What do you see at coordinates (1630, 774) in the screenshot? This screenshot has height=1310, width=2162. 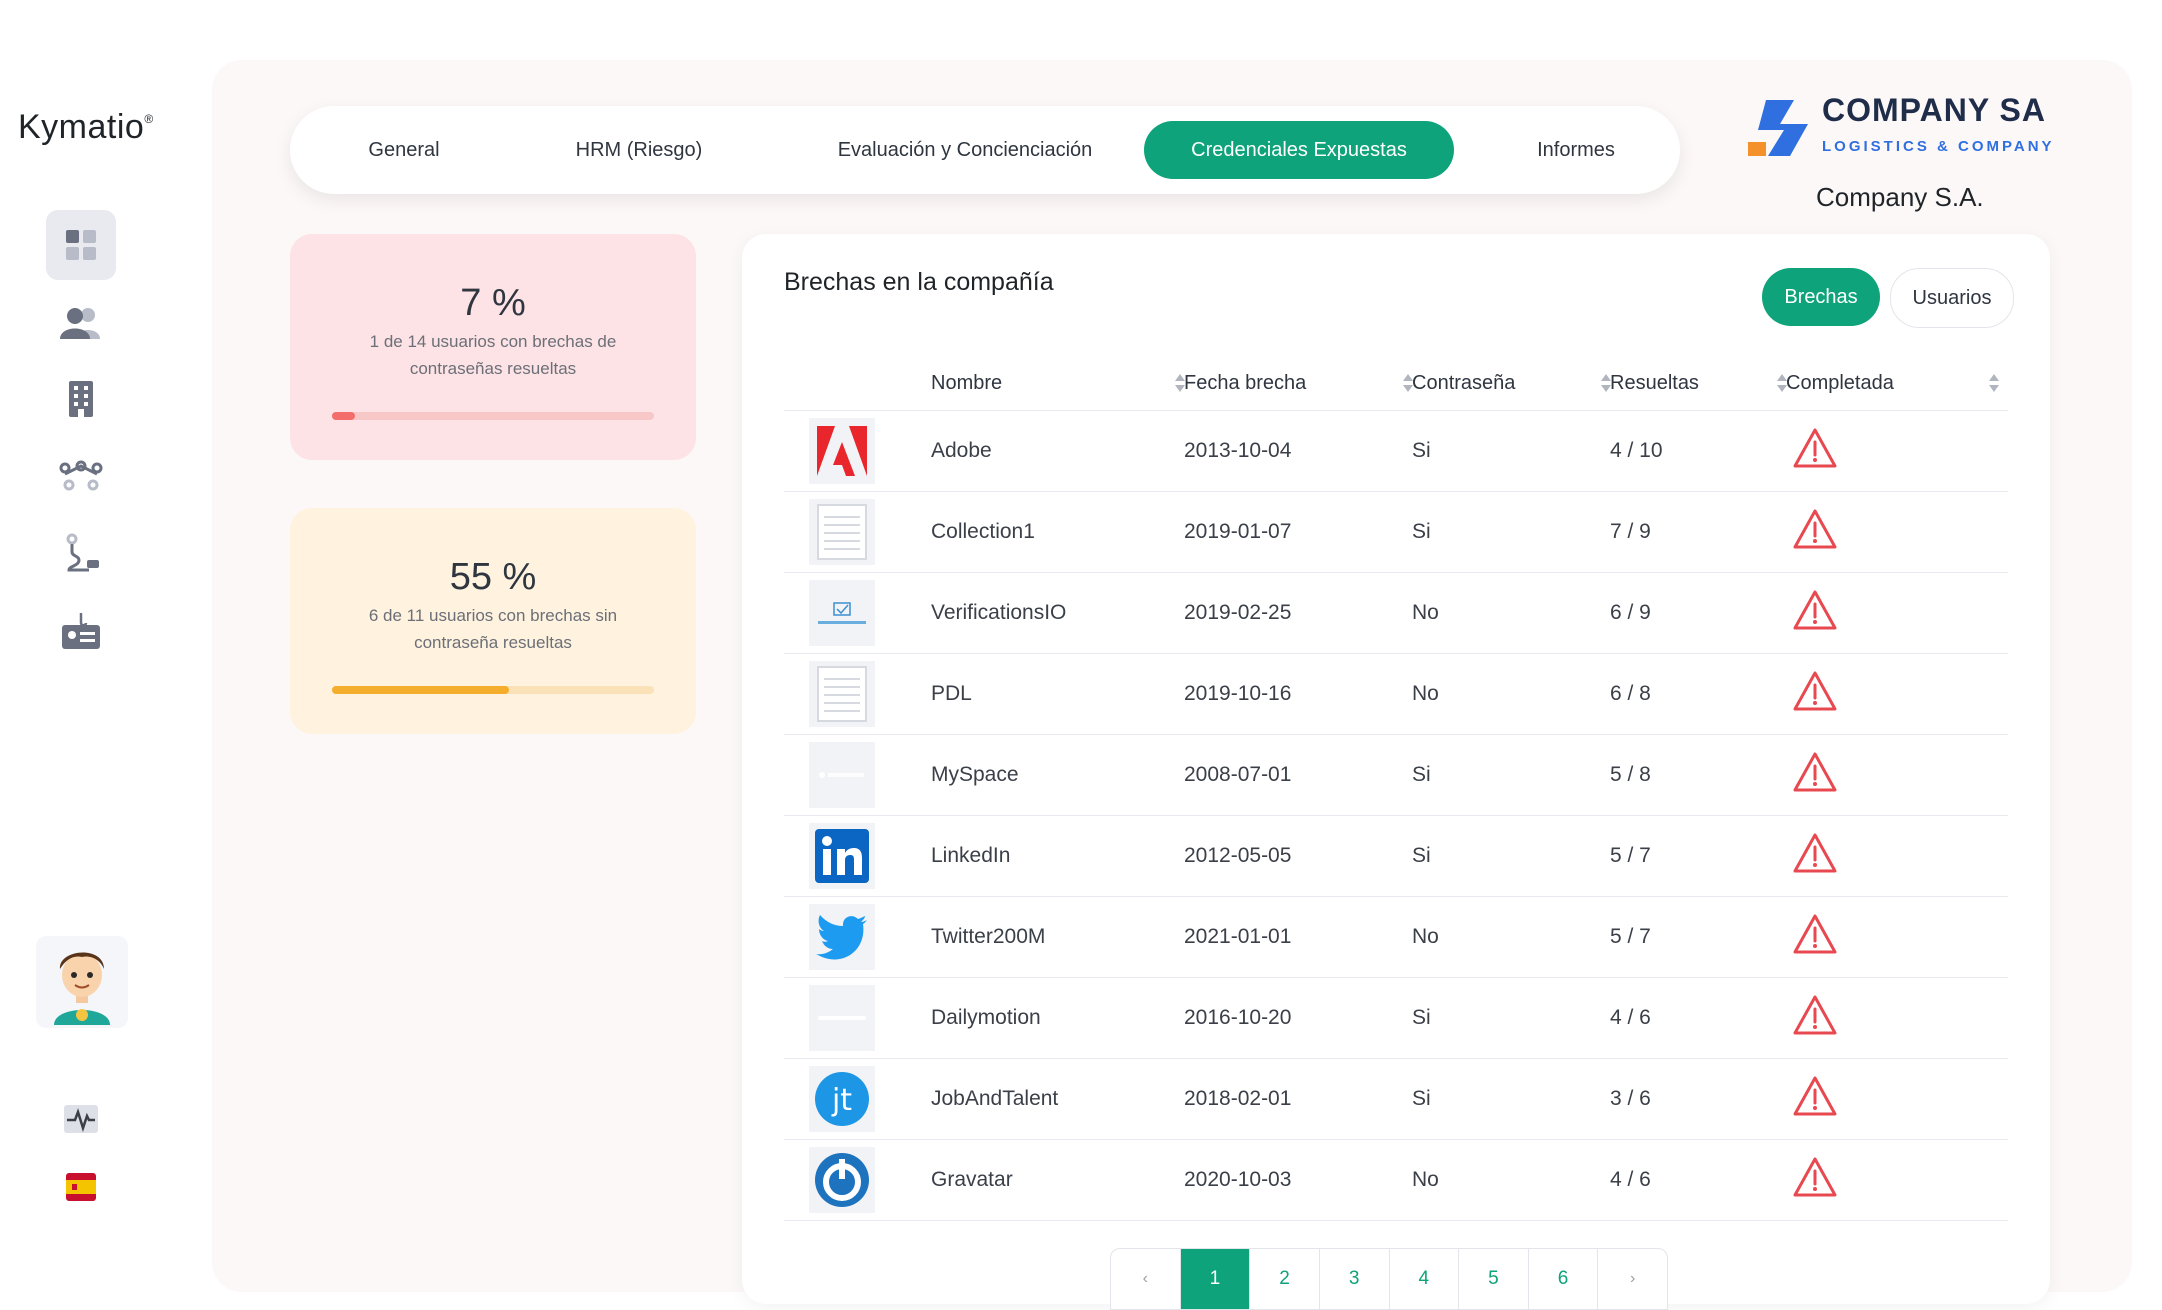 I see `breach-resolved: 5 / 8` at bounding box center [1630, 774].